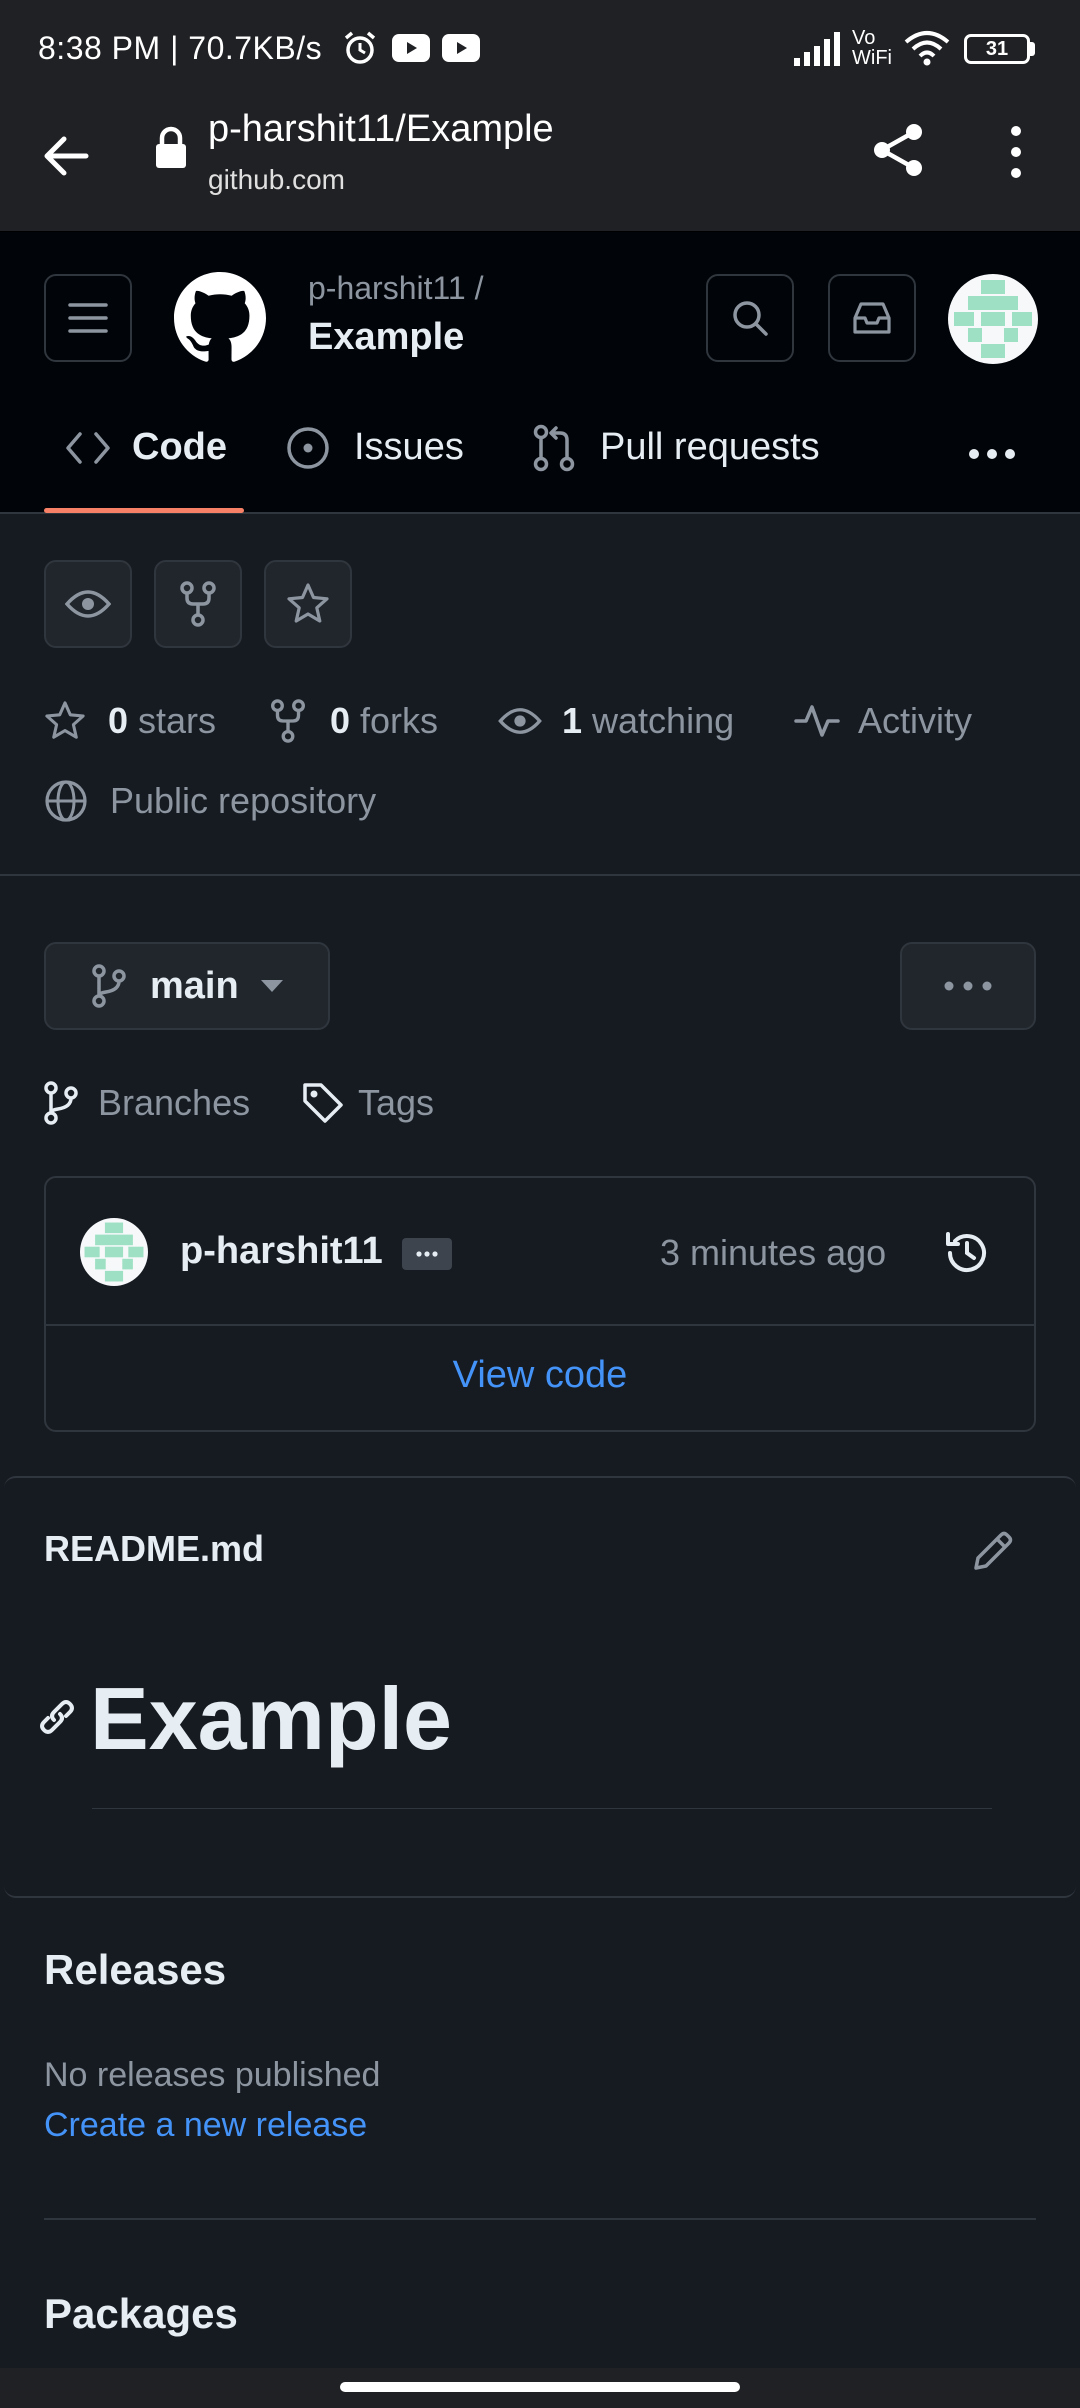  I want to click on url-domain: github.com, so click(276, 180).